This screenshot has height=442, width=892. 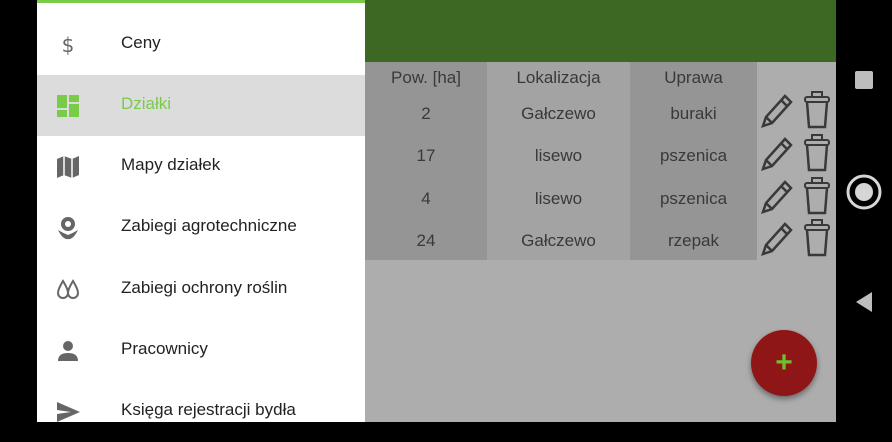 I want to click on drawer-item-dzialki: Działki, so click(x=201, y=105).